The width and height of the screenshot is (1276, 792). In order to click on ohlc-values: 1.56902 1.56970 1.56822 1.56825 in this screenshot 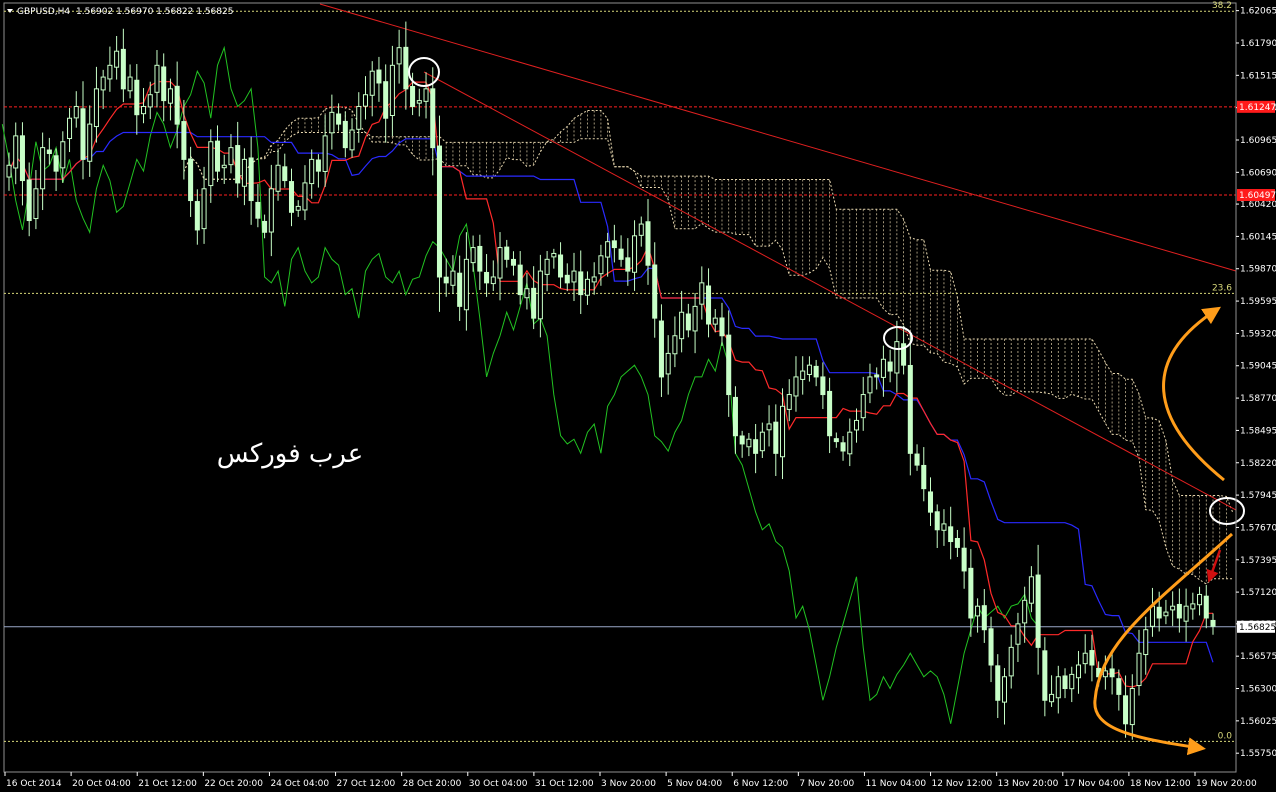, I will do `click(154, 12)`.